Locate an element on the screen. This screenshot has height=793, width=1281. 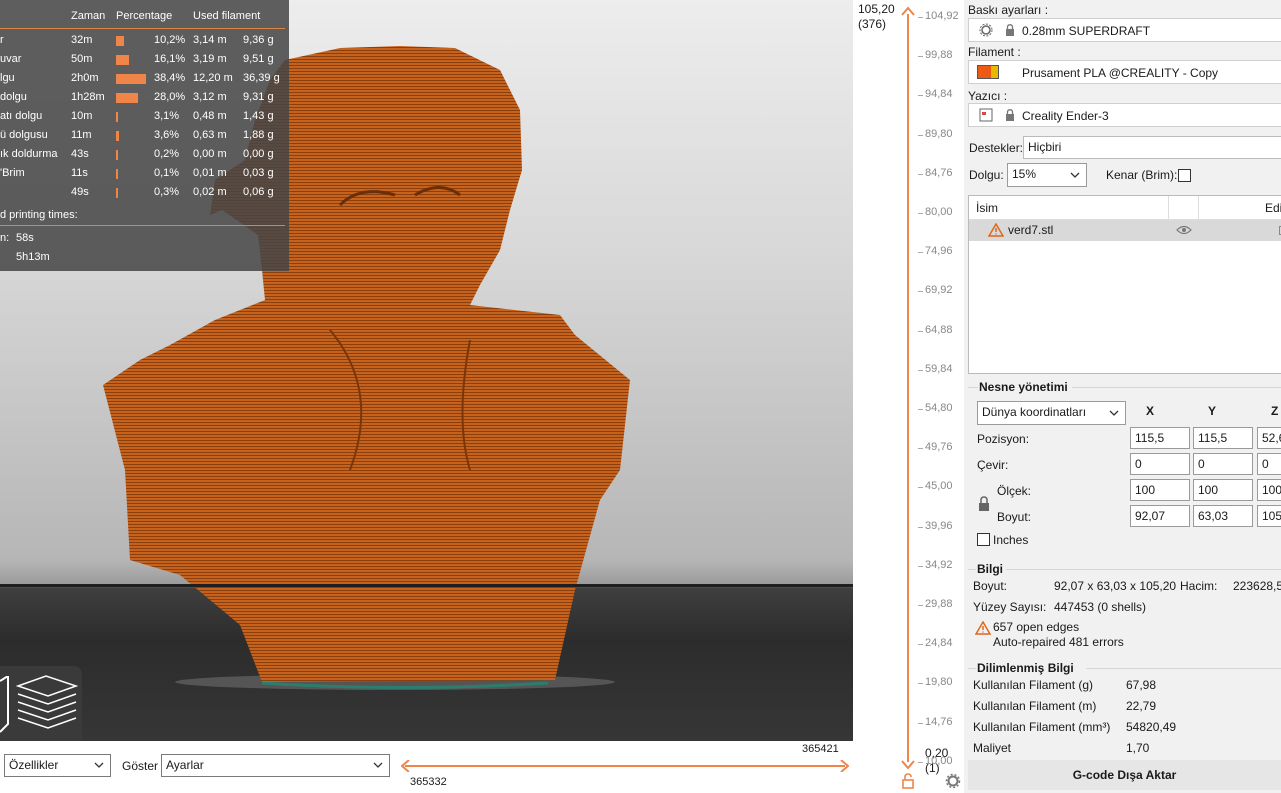
legend-row: dolgu 1h28m 28,0% 3,12 m 9,31 g is located at coordinates (144, 100).